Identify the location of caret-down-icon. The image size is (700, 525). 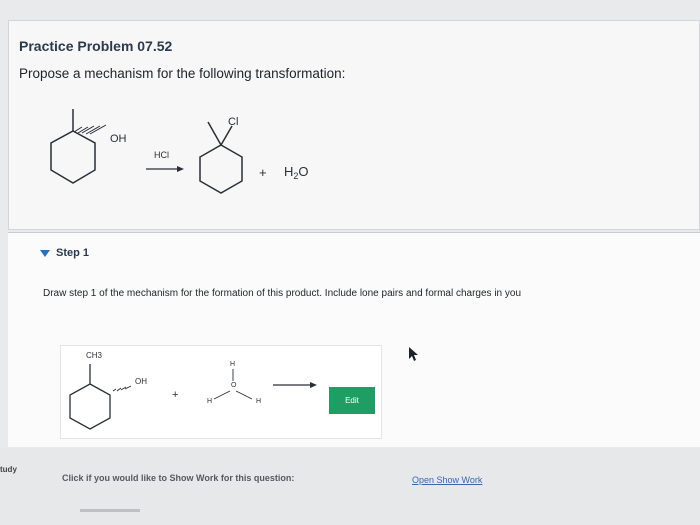
(45, 253).